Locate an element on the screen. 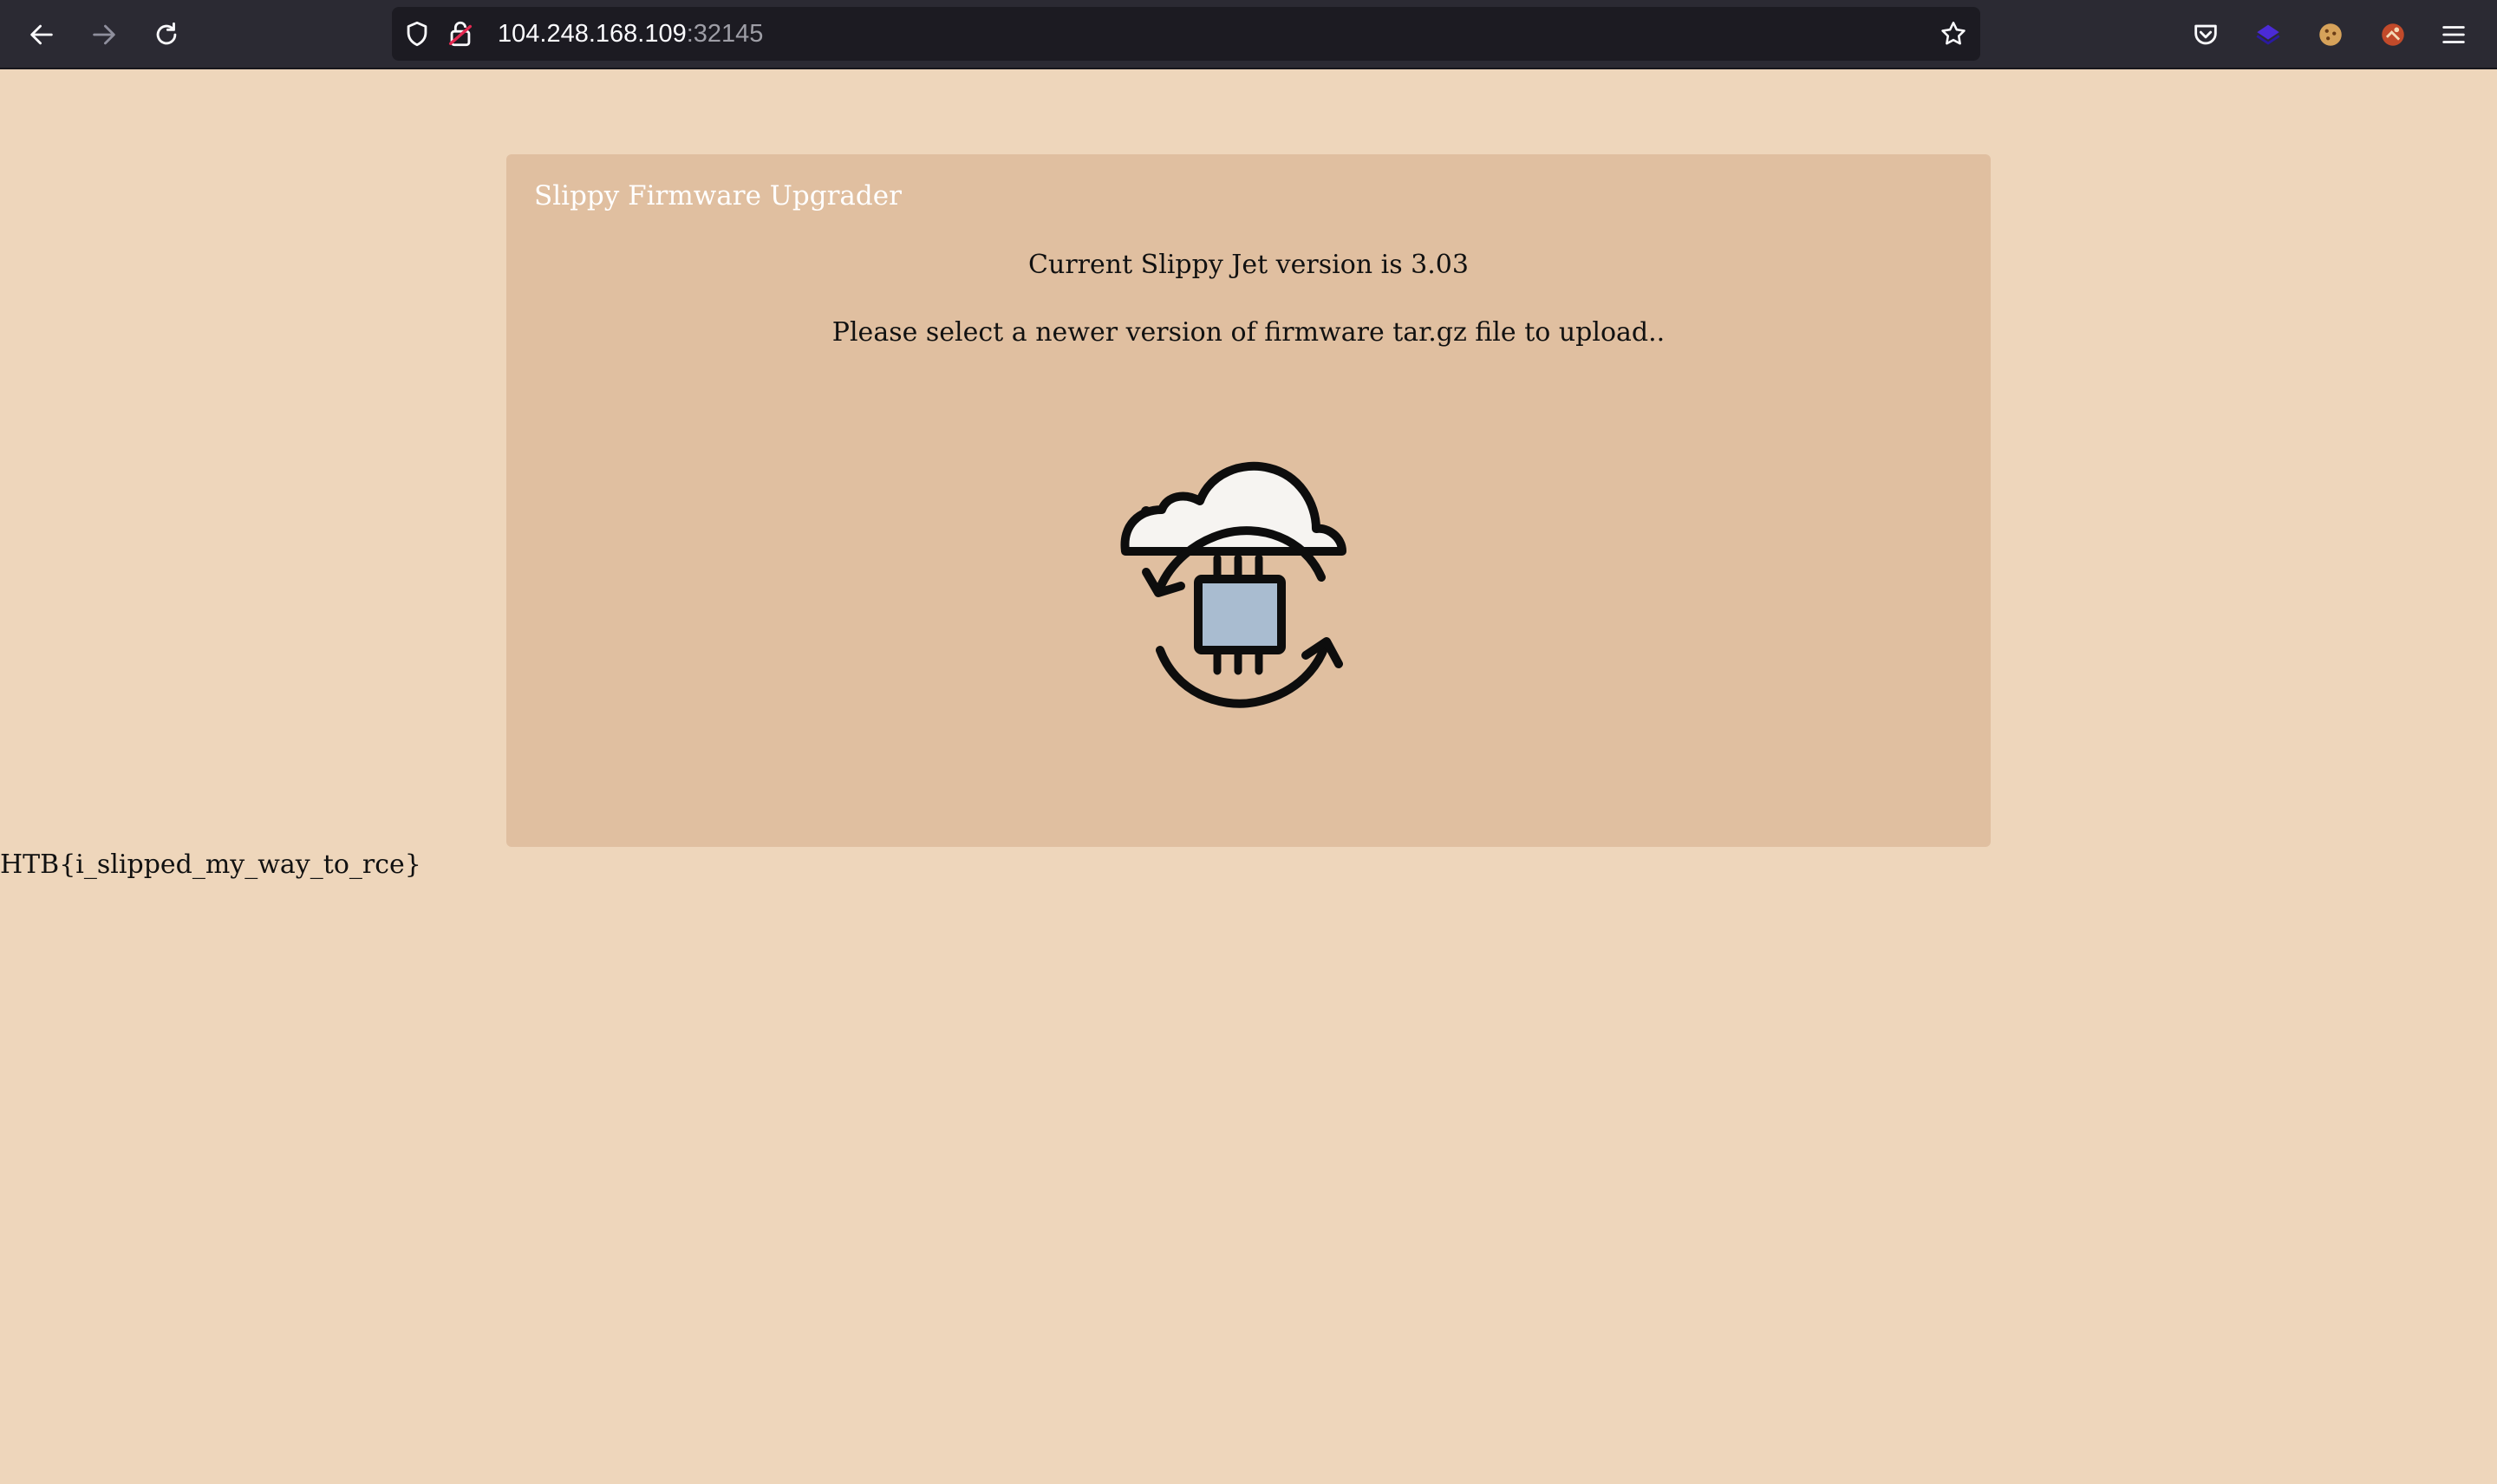  shield-icon is located at coordinates (417, 34).